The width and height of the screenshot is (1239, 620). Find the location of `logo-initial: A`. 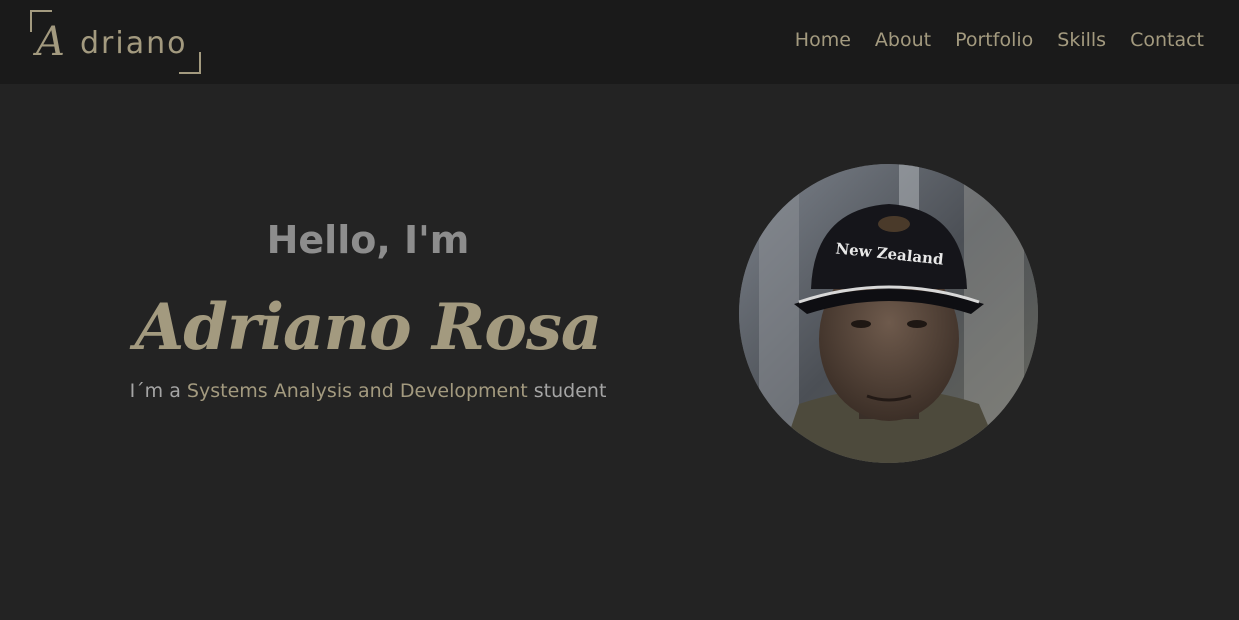

logo-initial: A is located at coordinates (50, 42).